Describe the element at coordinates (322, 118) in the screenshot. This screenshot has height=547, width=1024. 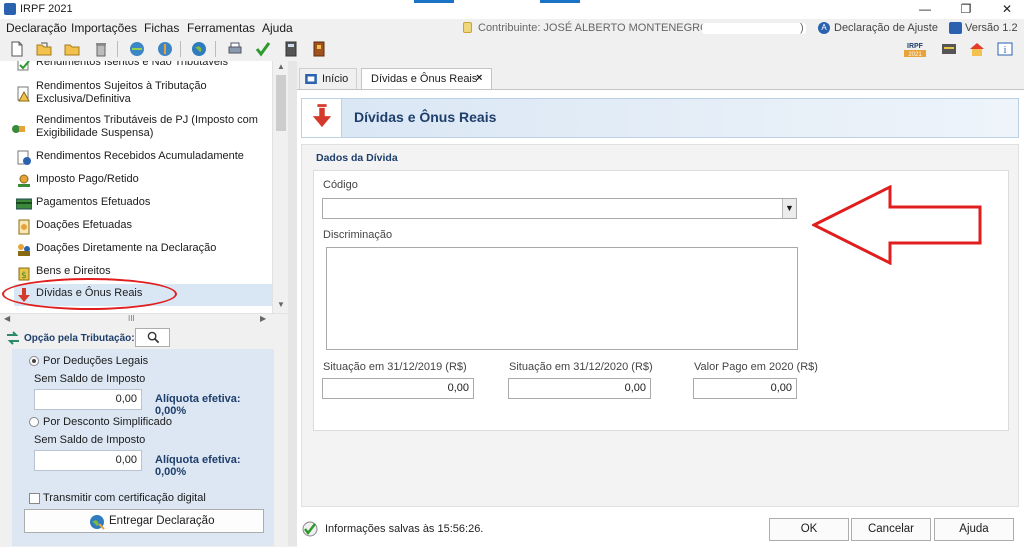
I see `page-icon-box` at that location.